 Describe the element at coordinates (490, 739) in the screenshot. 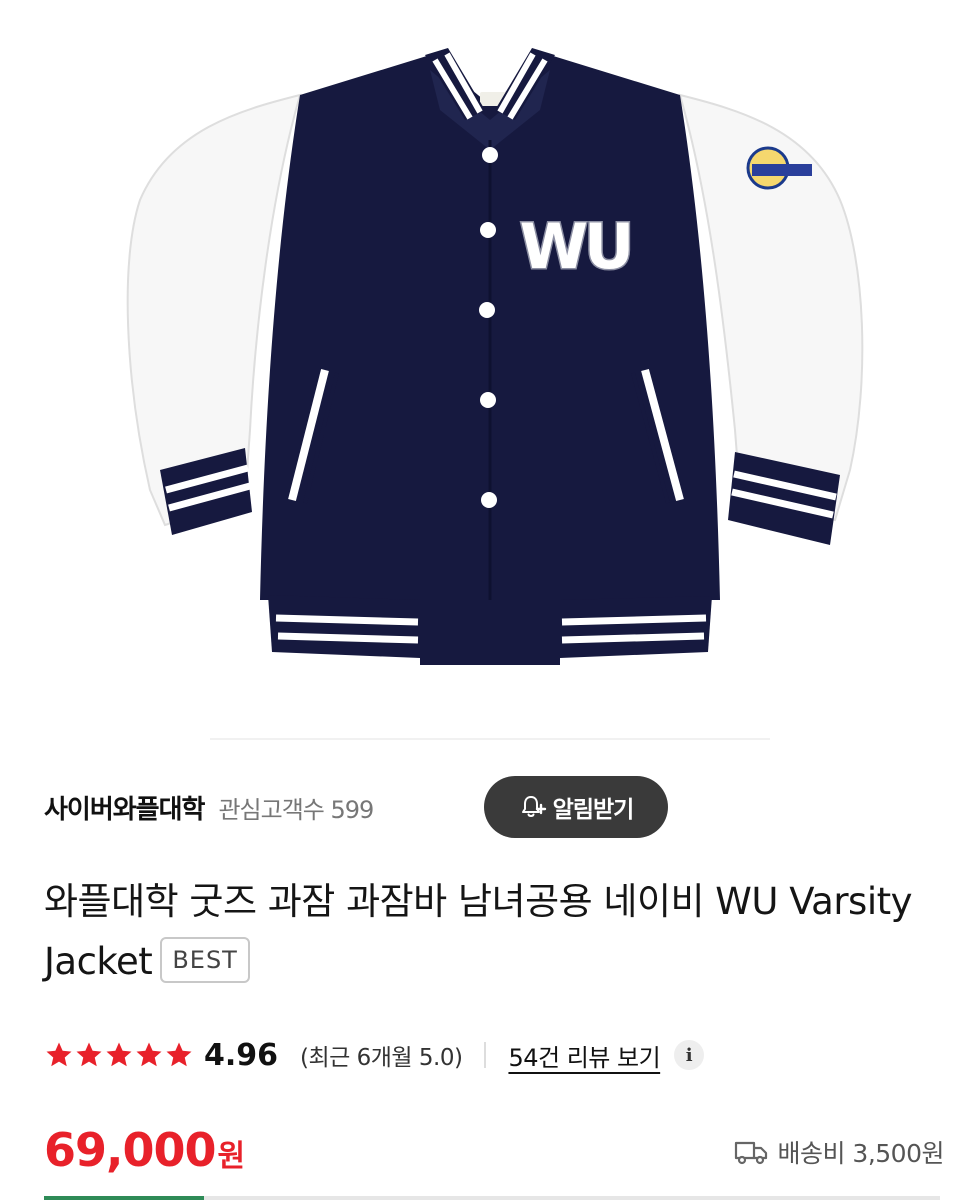

I see `image-divider` at that location.